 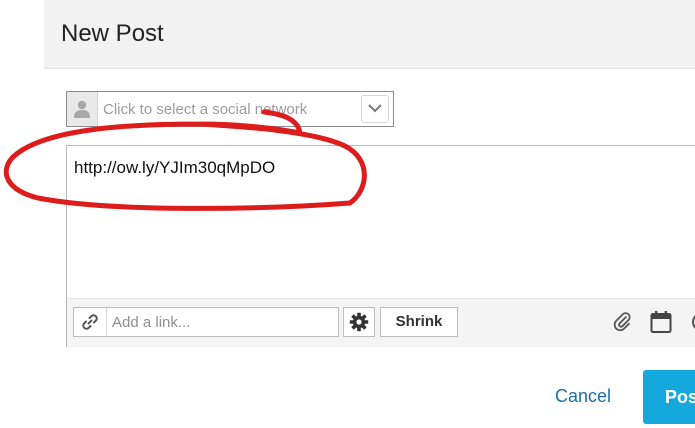 What do you see at coordinates (583, 396) in the screenshot?
I see `cancel-button: Cancel` at bounding box center [583, 396].